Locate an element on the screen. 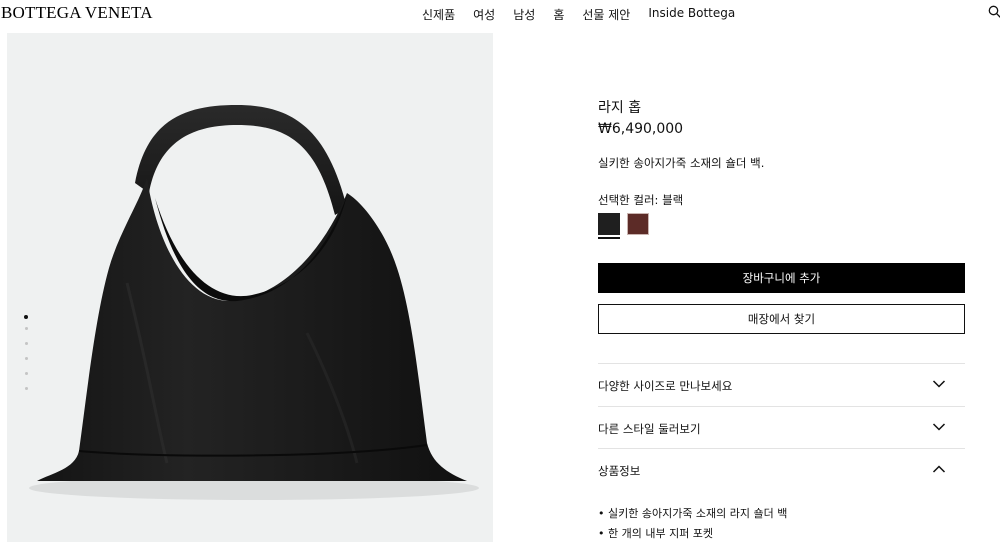  brand-logo: BOTTEGA VENETA is located at coordinates (77, 13).